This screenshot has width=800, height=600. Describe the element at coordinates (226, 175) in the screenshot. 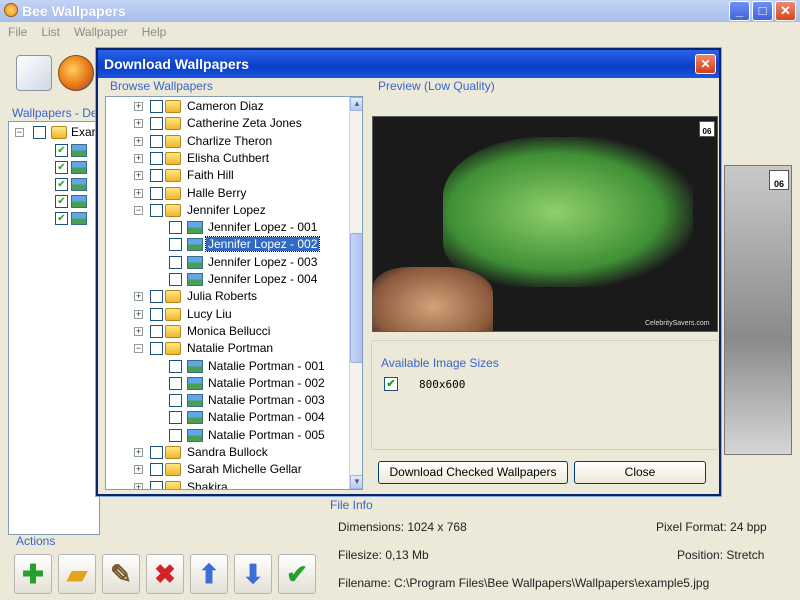

I see `tree-folder-row: + Faith Hill` at that location.